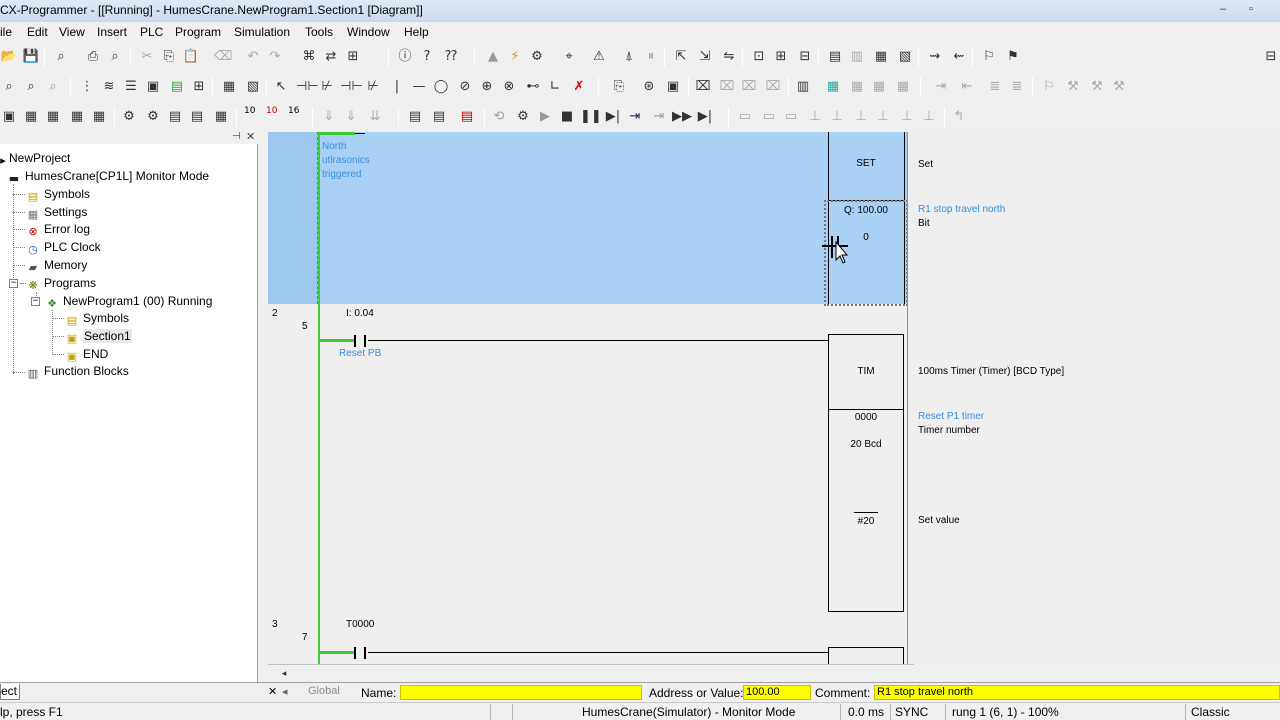  I want to click on align-right-icon: ≣, so click(1017, 87).